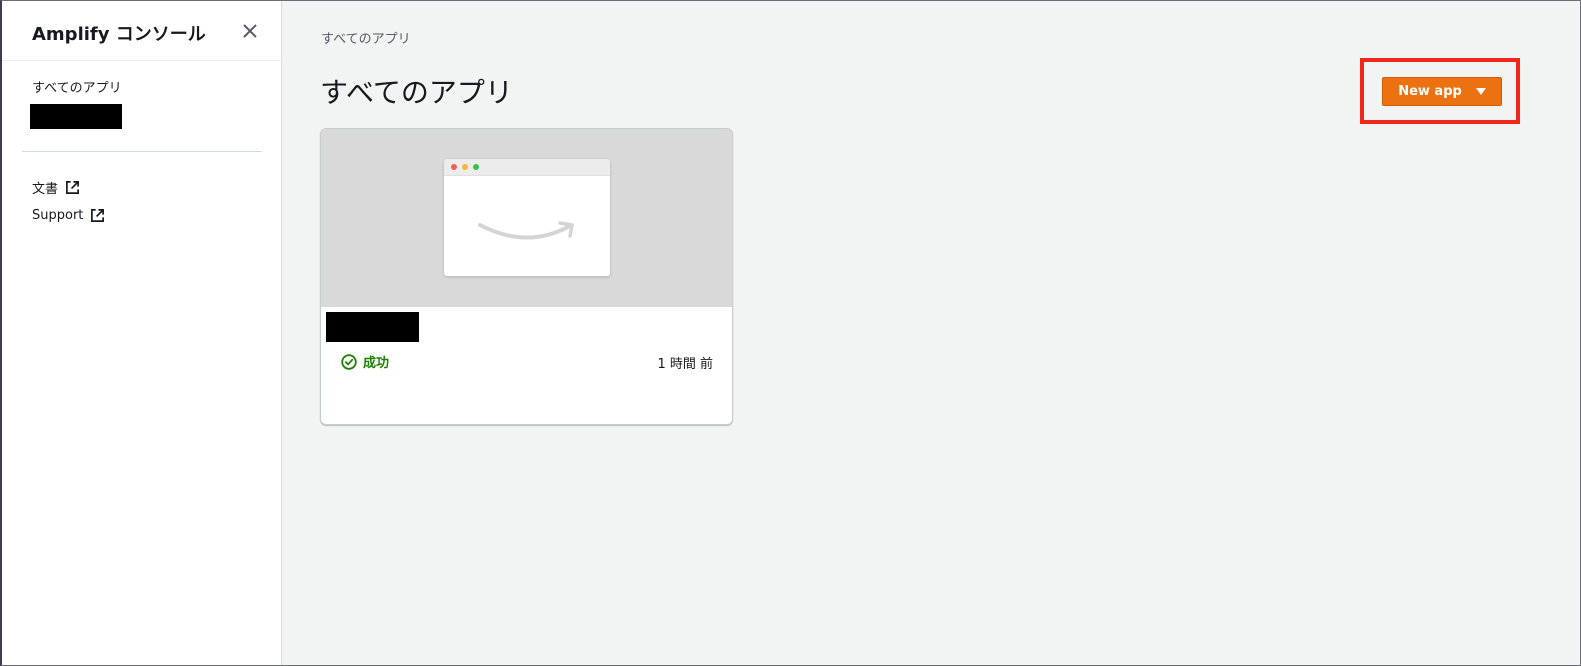  What do you see at coordinates (366, 37) in the screenshot?
I see `breadcrumb: すべてのアプリ` at bounding box center [366, 37].